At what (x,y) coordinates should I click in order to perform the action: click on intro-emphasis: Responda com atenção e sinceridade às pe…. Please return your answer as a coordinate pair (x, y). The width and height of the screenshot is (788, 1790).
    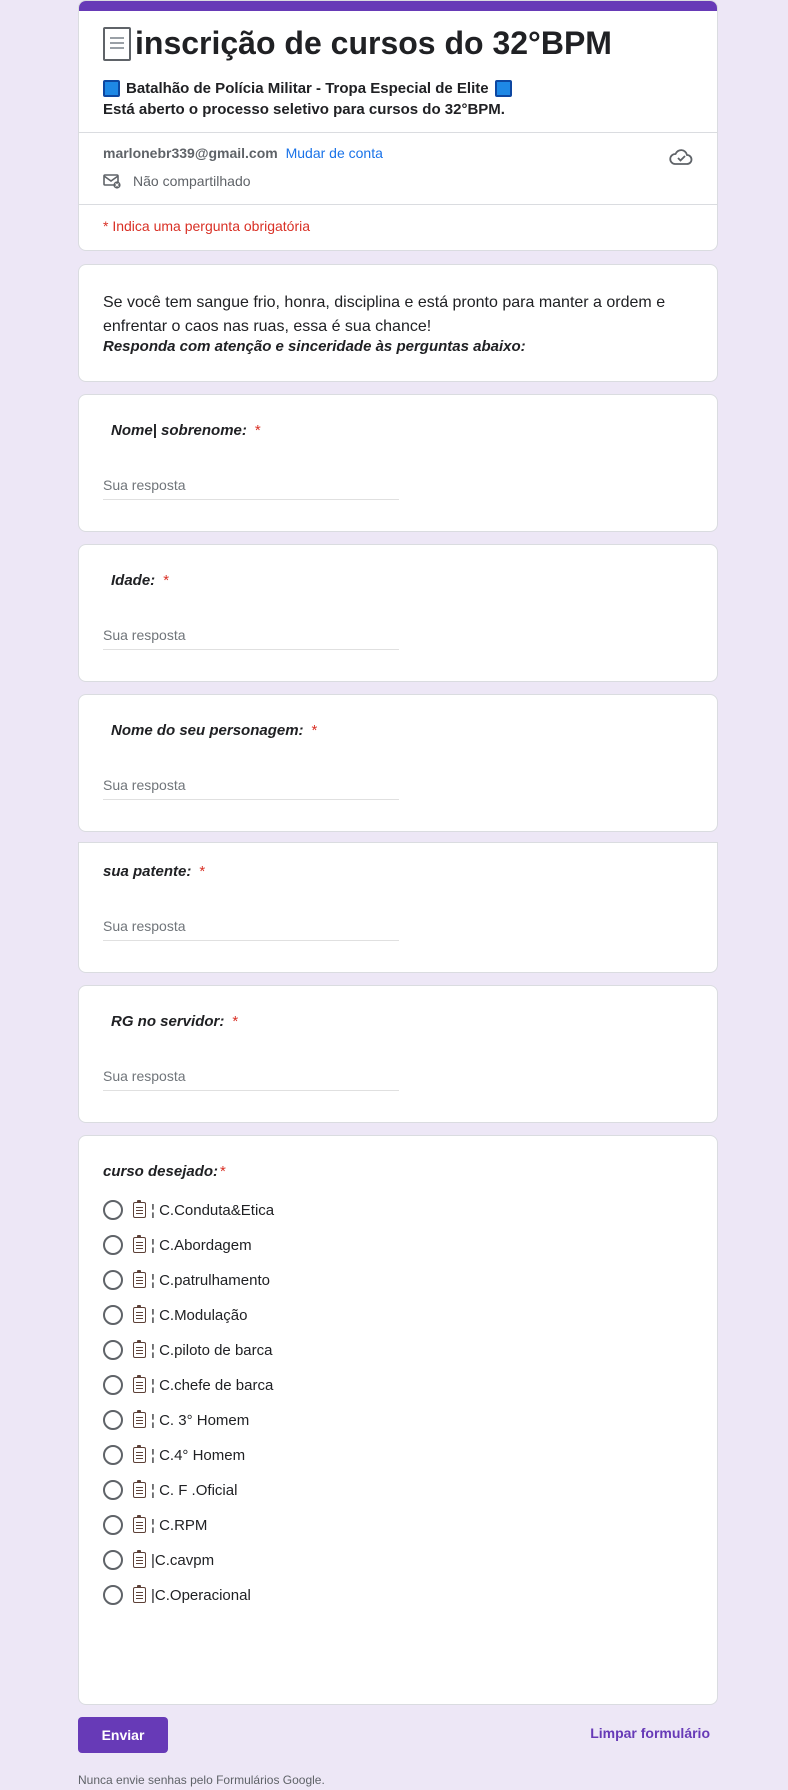
    Looking at the image, I should click on (314, 346).